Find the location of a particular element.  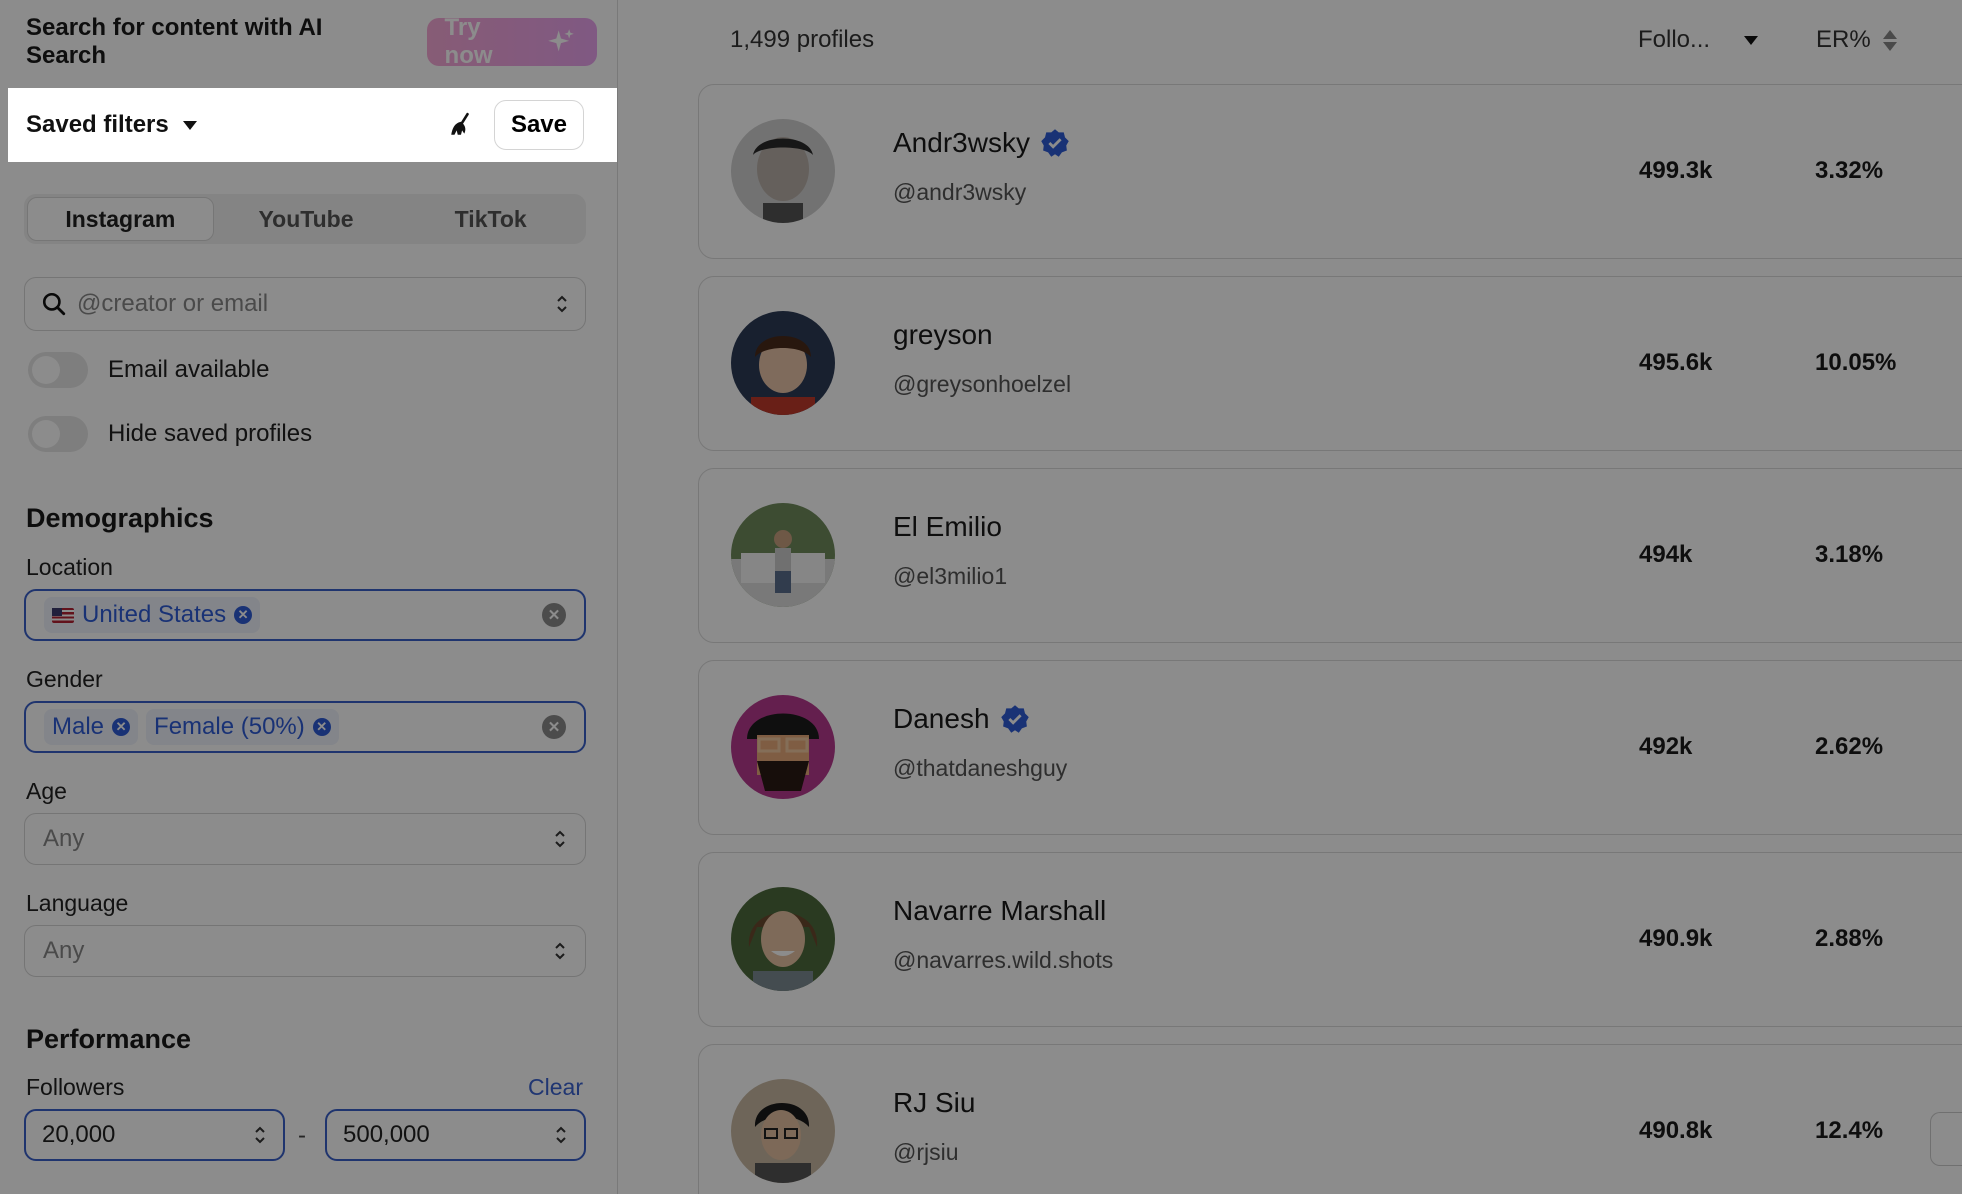

profile-followers: 490.9k is located at coordinates (1676, 938).